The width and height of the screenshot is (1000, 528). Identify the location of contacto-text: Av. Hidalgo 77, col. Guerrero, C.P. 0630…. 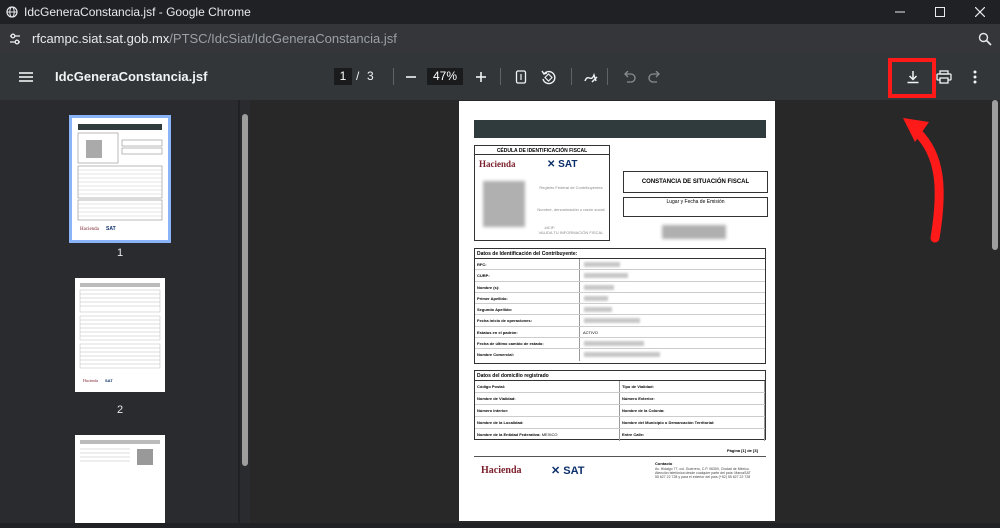
(703, 473).